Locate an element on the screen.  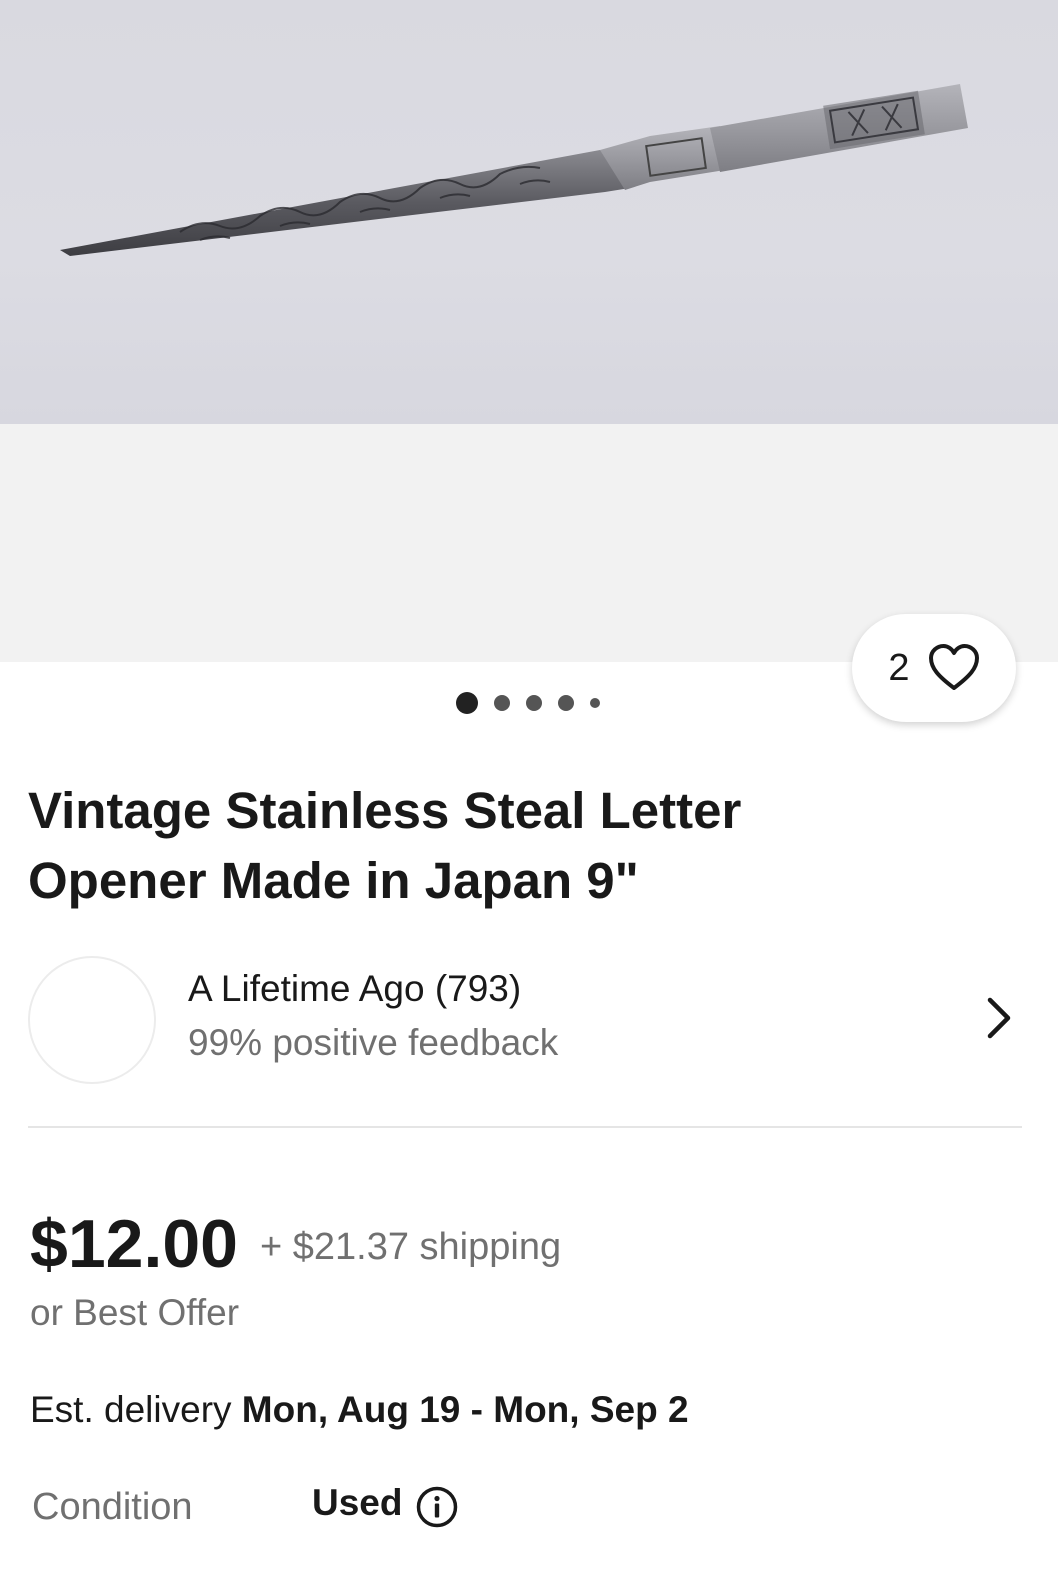
pagination-dot-active is located at coordinates (467, 703).